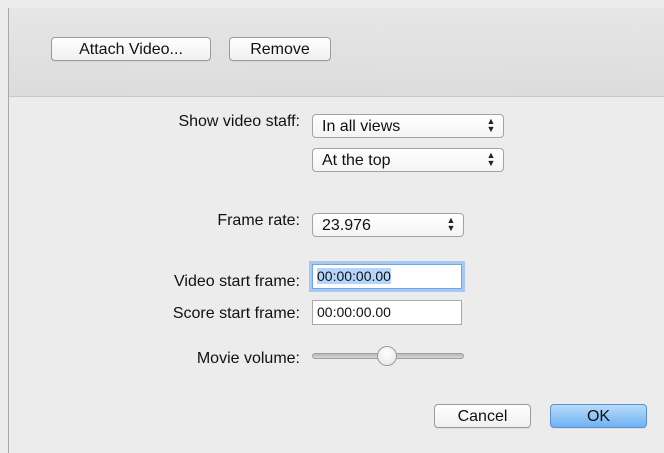 Image resolution: width=664 pixels, height=453 pixels. Describe the element at coordinates (248, 358) in the screenshot. I see `movie-volume-label: Movie volume:` at that location.